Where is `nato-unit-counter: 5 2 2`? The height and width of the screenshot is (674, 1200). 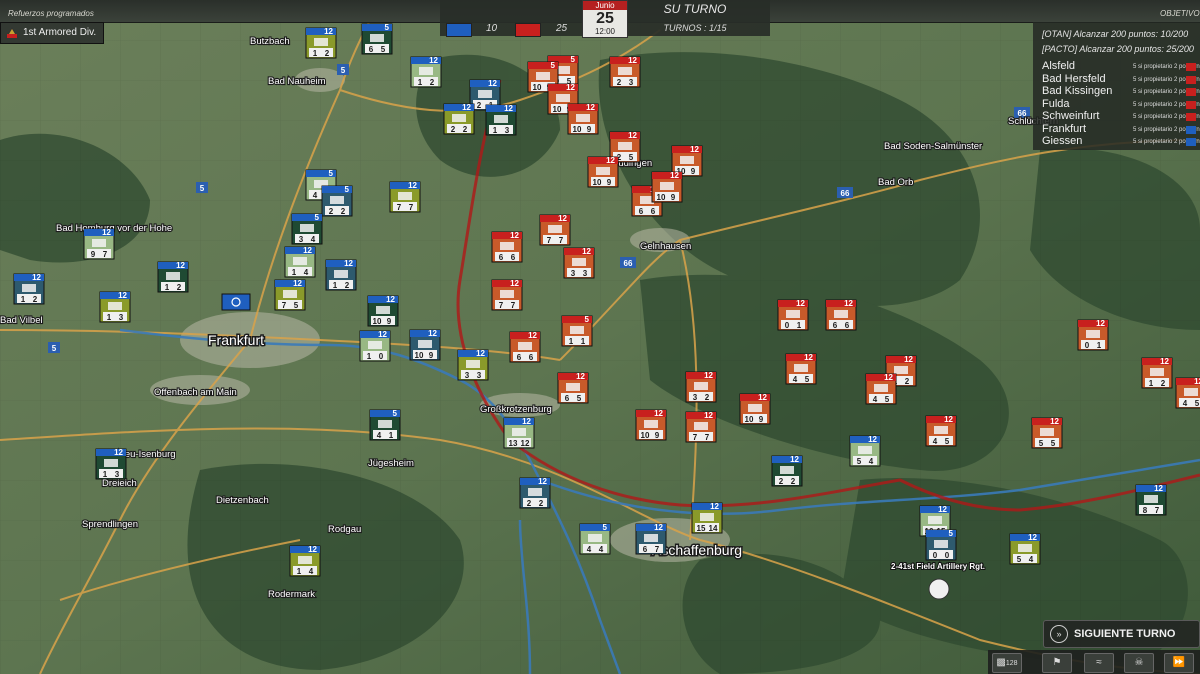 nato-unit-counter: 5 2 2 is located at coordinates (337, 201).